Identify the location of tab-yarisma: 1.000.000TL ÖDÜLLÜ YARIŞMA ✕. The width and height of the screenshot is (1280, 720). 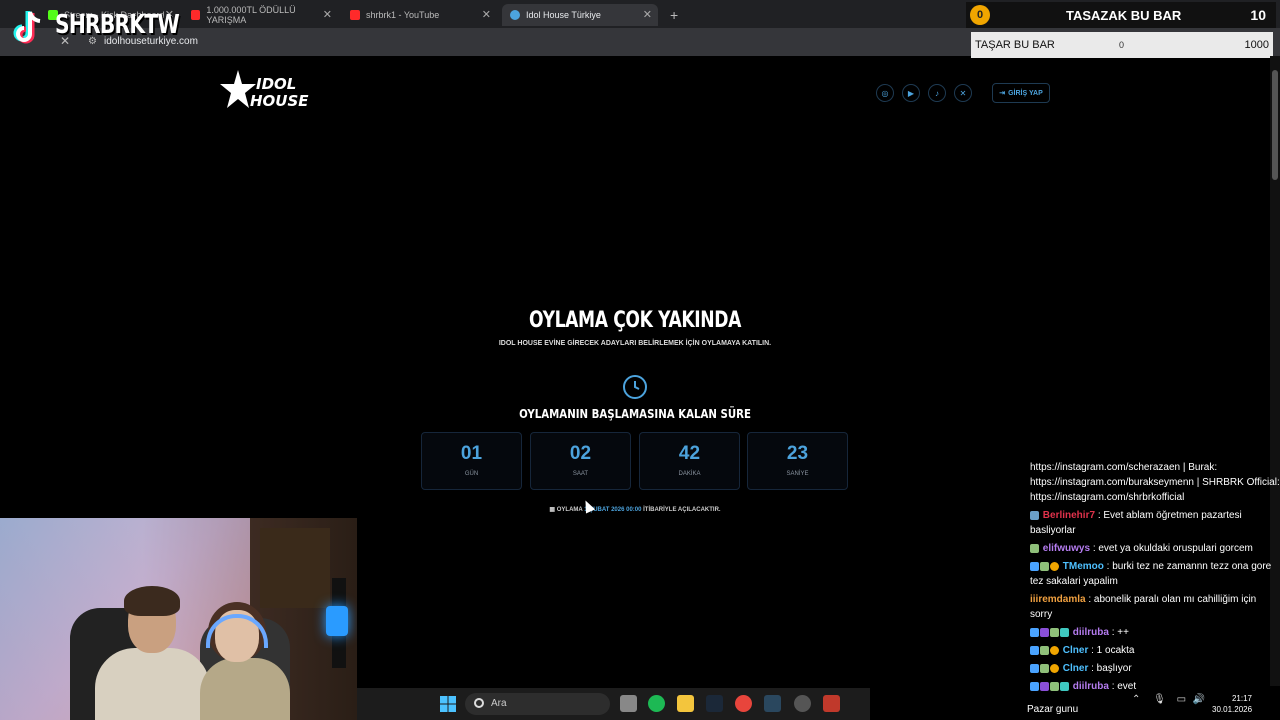
(260, 15).